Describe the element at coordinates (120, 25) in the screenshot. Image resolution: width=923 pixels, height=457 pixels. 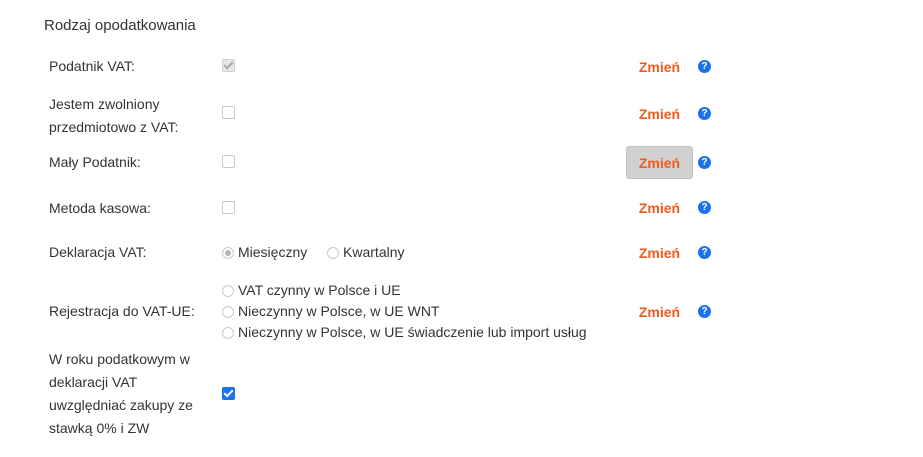
I see `section-title: Rodzaj opodatkowania` at that location.